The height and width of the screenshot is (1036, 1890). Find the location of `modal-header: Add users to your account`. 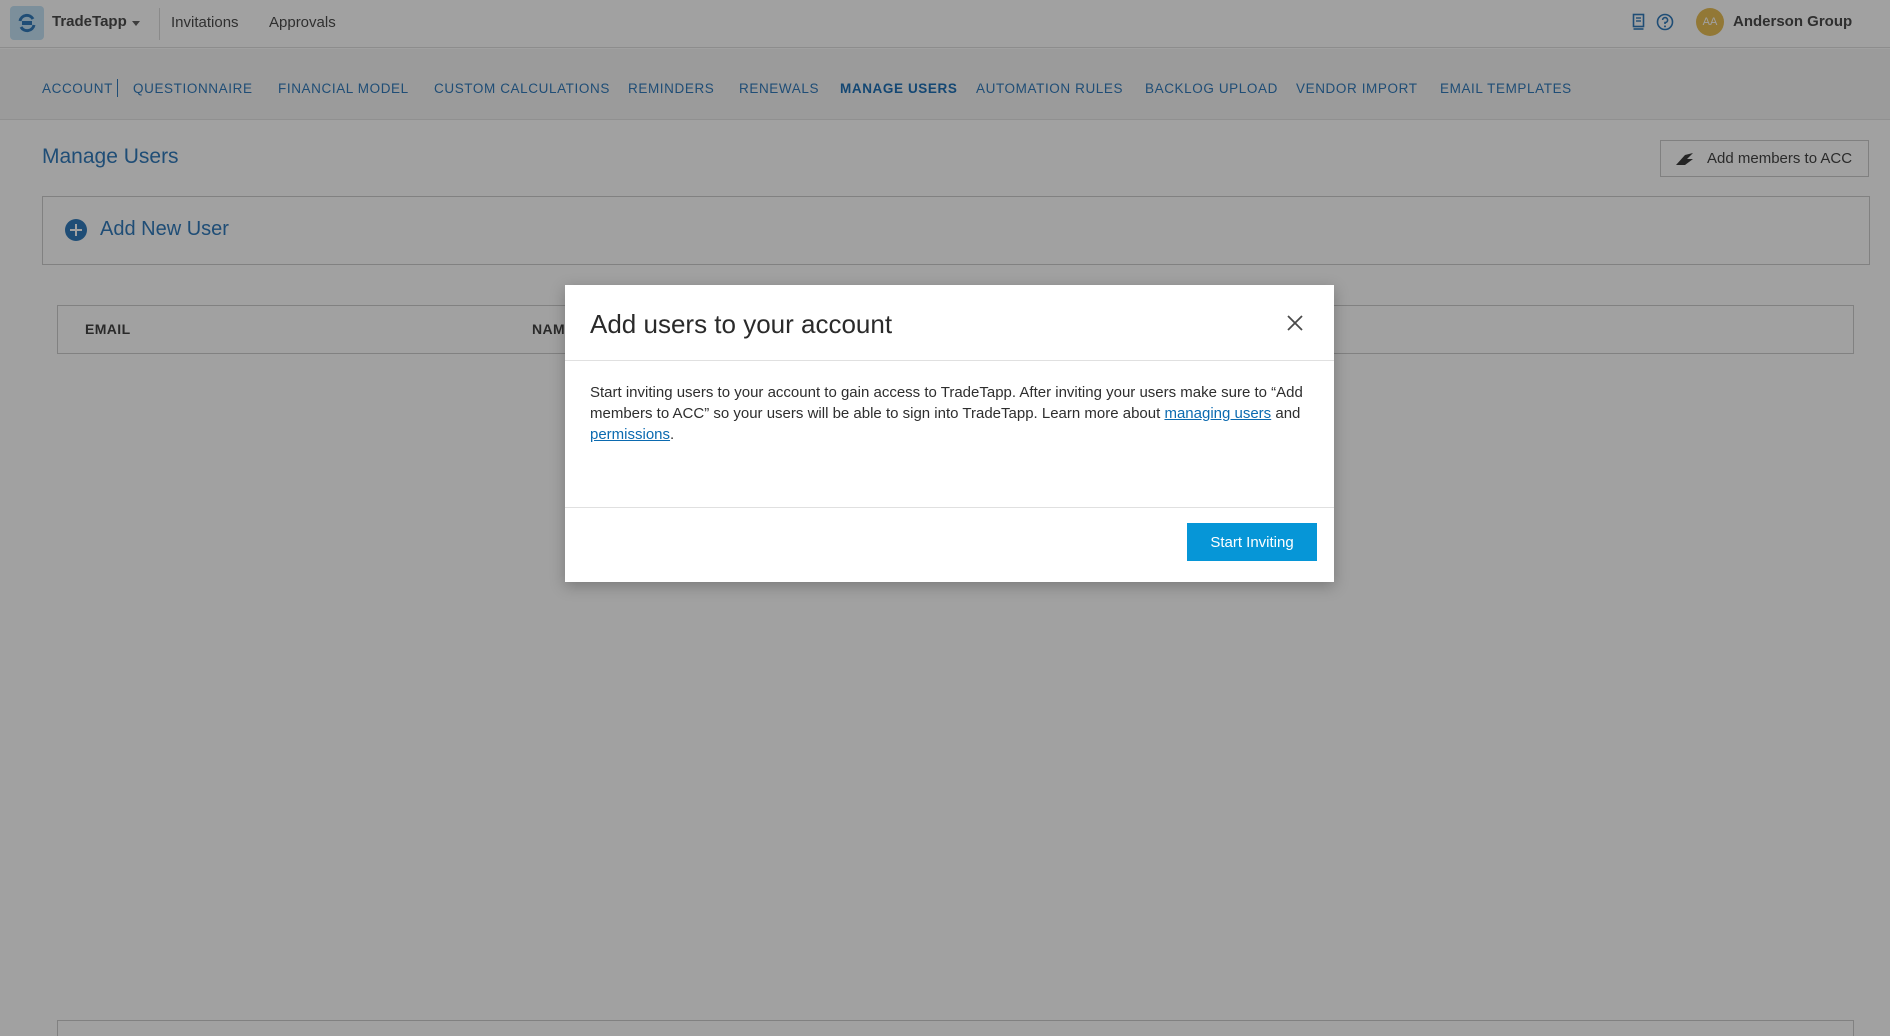

modal-header: Add users to your account is located at coordinates (949, 323).